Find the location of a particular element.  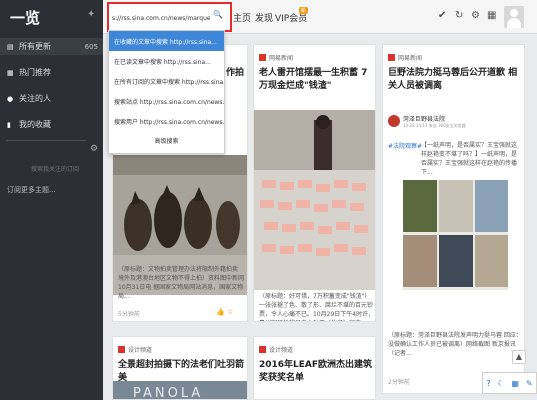

sidebar-item-all-updates: ▤ 所有更新 605 is located at coordinates (51, 46).